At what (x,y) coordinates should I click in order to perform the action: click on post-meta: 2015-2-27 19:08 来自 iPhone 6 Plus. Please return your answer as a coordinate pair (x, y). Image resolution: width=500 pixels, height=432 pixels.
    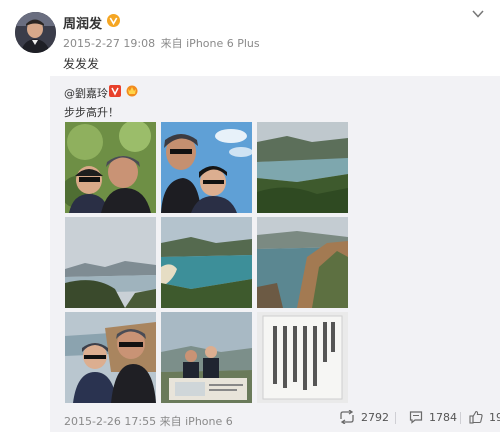
    Looking at the image, I should click on (161, 43).